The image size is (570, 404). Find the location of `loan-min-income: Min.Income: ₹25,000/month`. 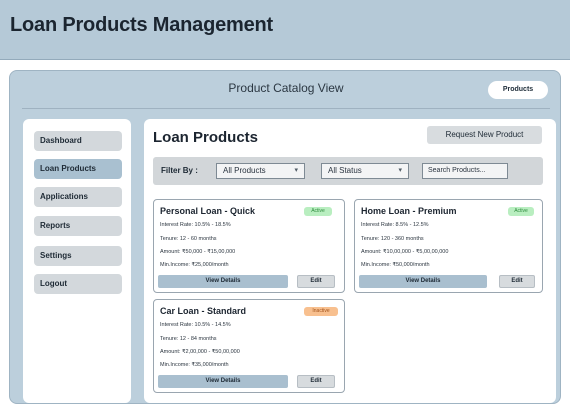

loan-min-income: Min.Income: ₹25,000/month is located at coordinates (194, 265).